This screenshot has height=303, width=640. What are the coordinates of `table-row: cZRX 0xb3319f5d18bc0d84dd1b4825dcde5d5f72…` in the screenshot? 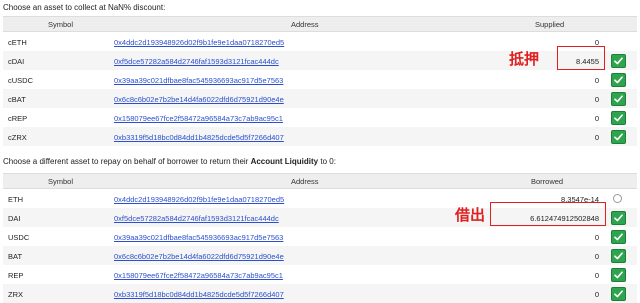 It's located at (320, 136).